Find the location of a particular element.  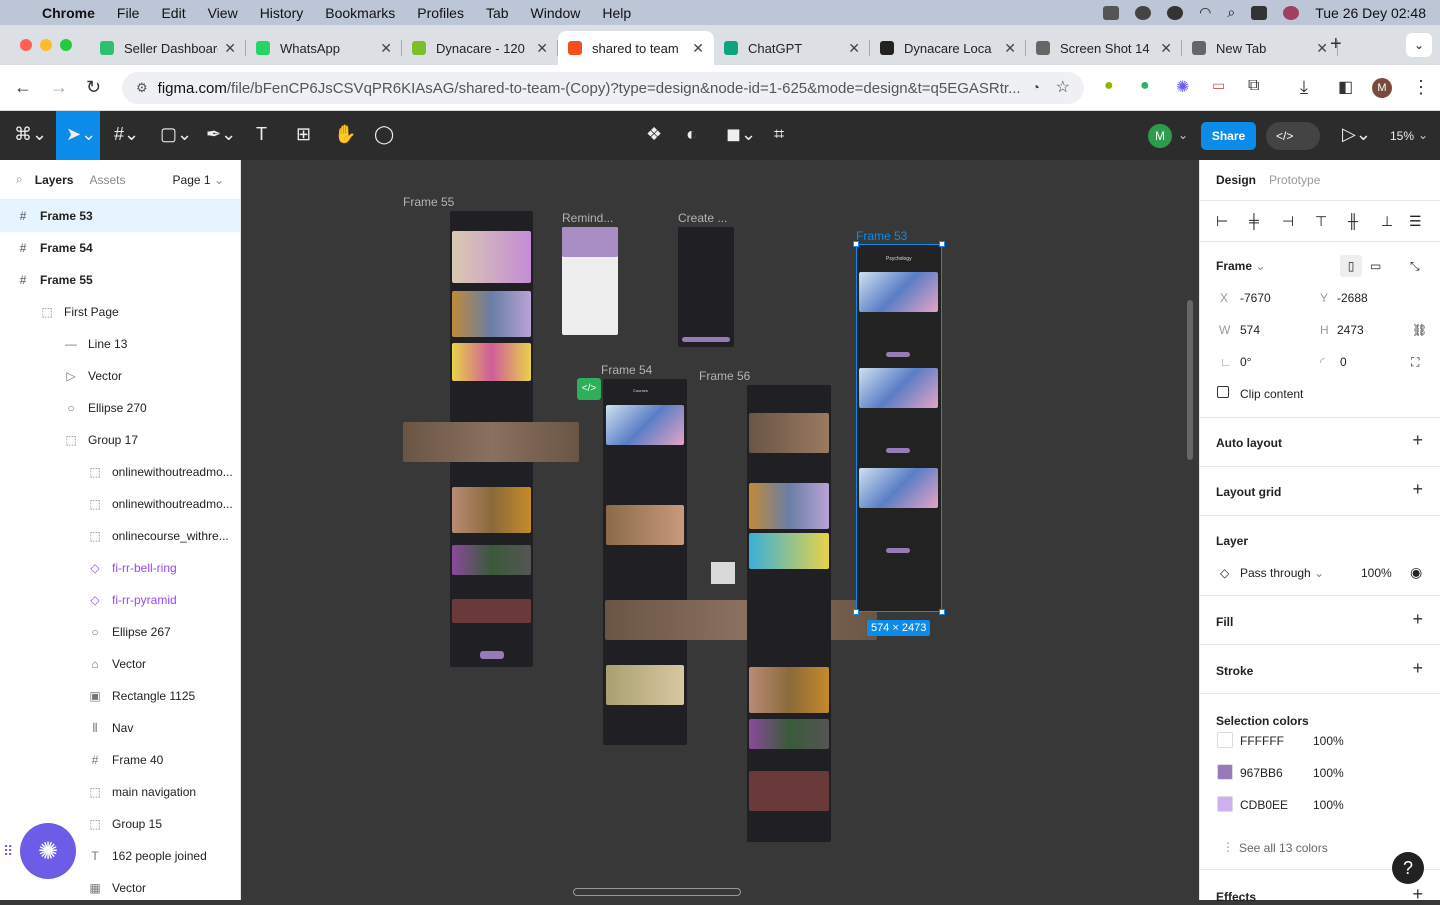

width-input: 574 is located at coordinates (1250, 330).